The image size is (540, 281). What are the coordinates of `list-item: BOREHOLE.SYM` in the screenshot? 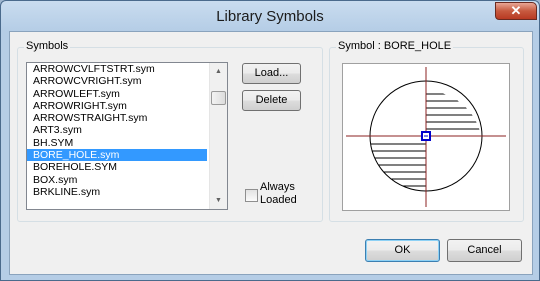 It's located at (117, 167).